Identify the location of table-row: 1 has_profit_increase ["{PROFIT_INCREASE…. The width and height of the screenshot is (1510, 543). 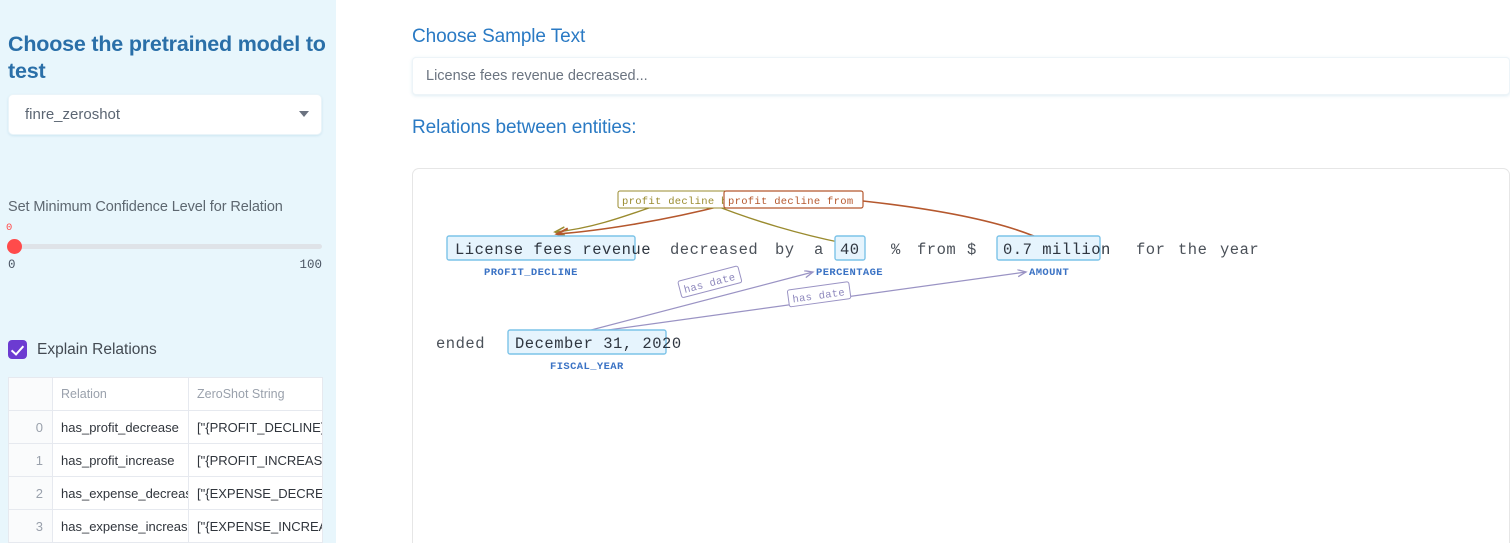
(165, 460).